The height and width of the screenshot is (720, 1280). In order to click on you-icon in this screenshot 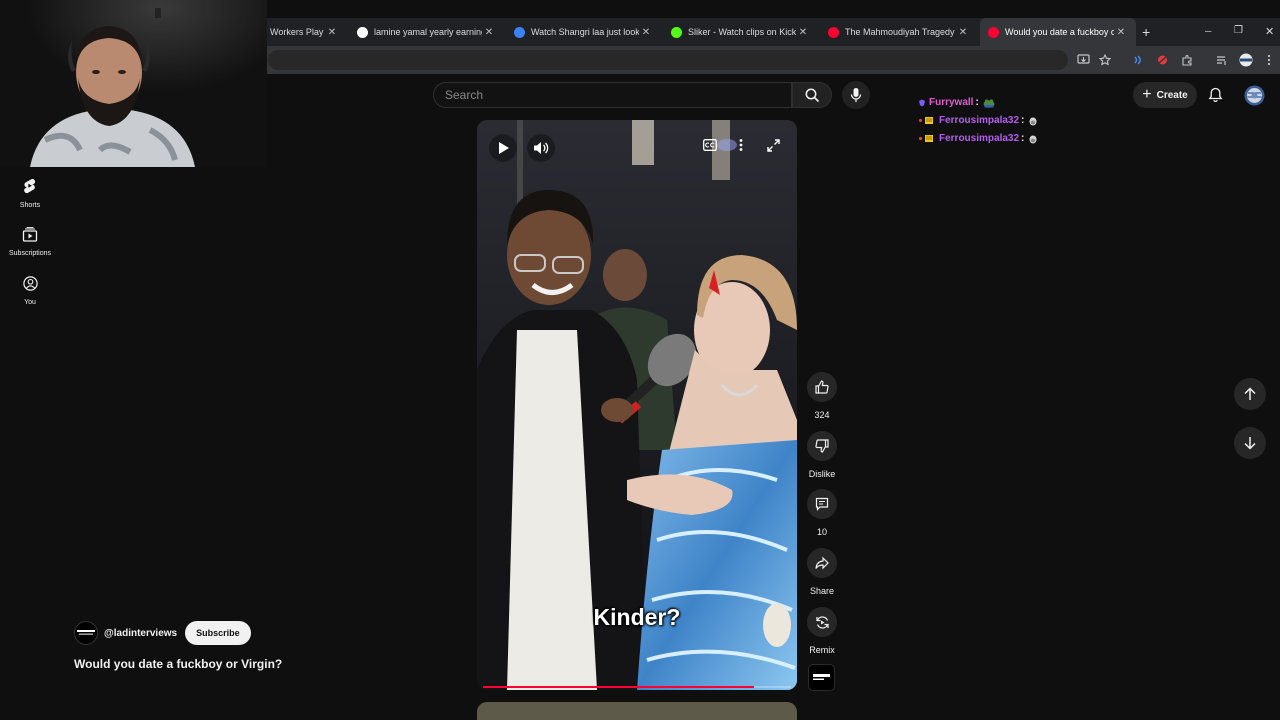, I will do `click(30, 283)`.